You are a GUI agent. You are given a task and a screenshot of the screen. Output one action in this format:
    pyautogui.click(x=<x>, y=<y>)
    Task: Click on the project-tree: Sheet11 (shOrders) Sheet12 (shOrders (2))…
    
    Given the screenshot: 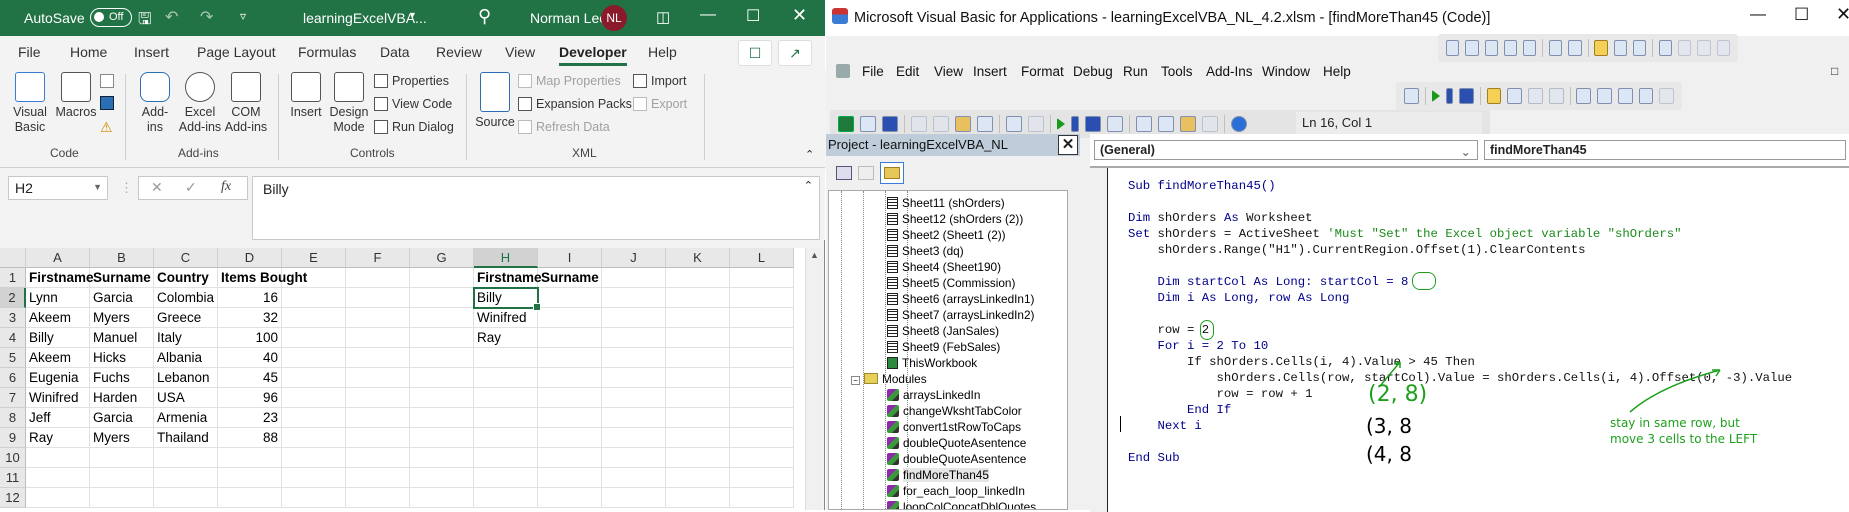 What is the action you would take?
    pyautogui.click(x=948, y=350)
    